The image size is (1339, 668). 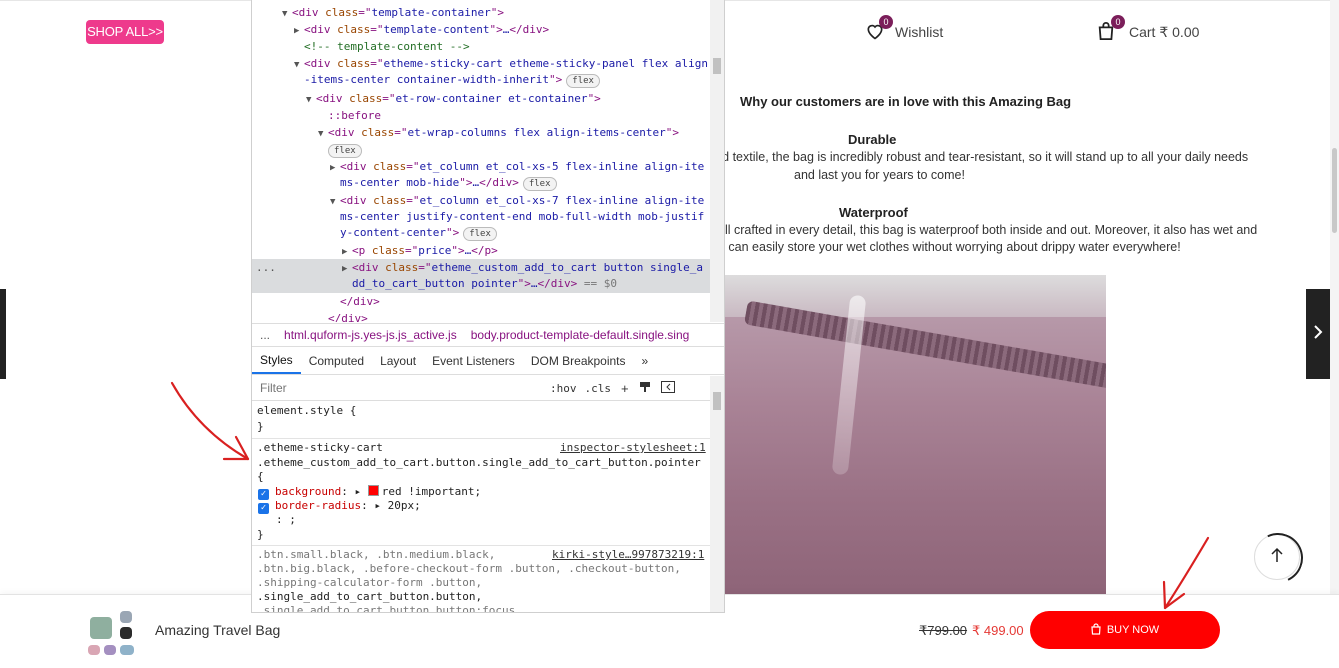 I want to click on paint-icon, so click(x=645, y=388).